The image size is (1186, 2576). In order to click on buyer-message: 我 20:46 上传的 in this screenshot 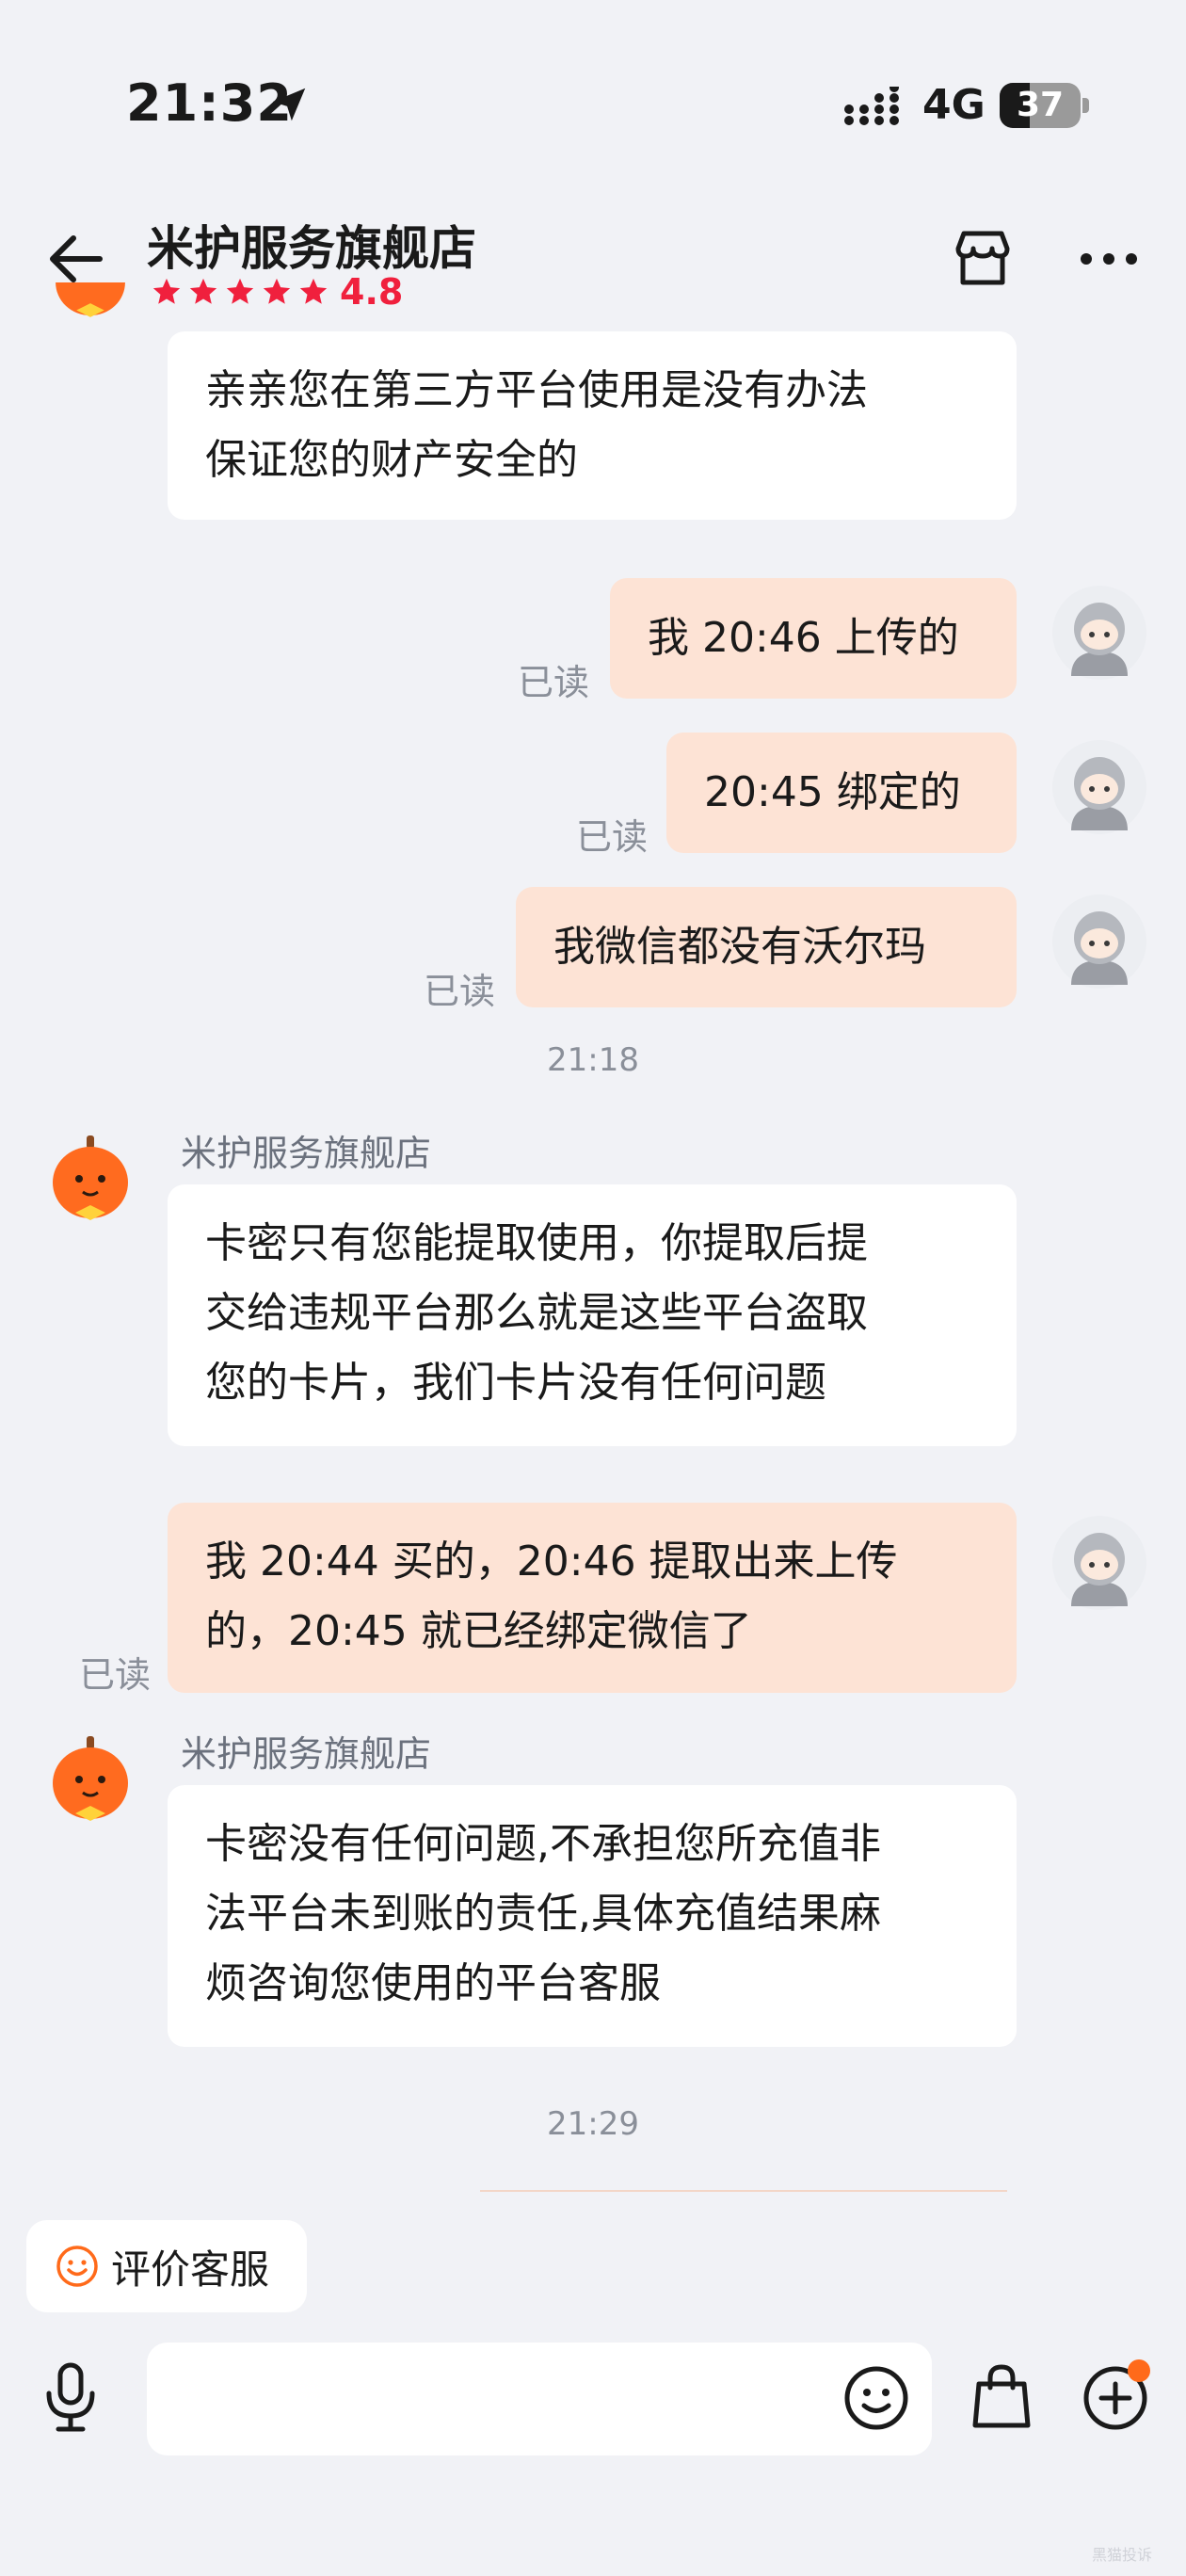, I will do `click(813, 638)`.